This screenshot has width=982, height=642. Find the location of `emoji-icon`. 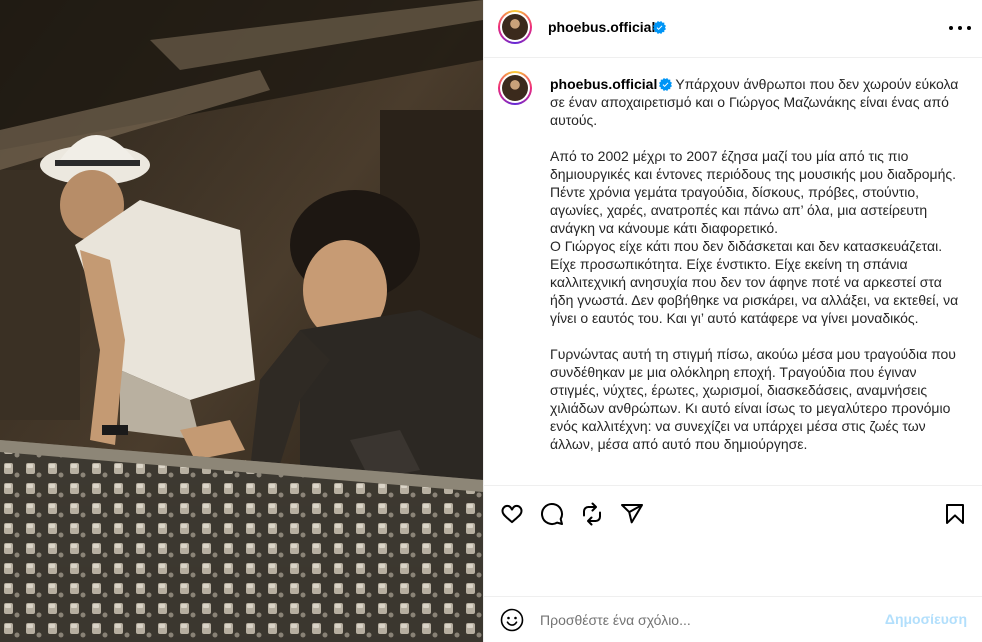

emoji-icon is located at coordinates (512, 620).